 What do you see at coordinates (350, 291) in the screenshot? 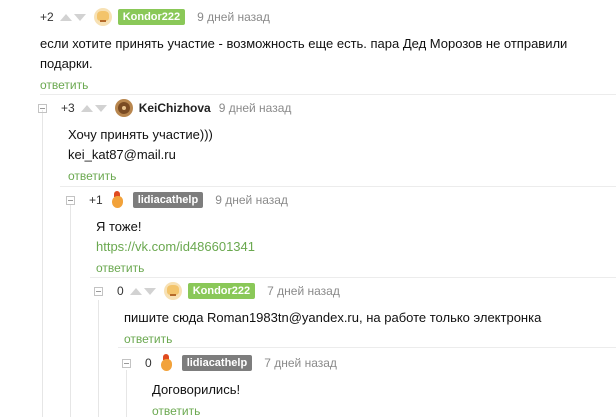
I see `comment-header: 0 Kondor222 7 дней назад` at bounding box center [350, 291].